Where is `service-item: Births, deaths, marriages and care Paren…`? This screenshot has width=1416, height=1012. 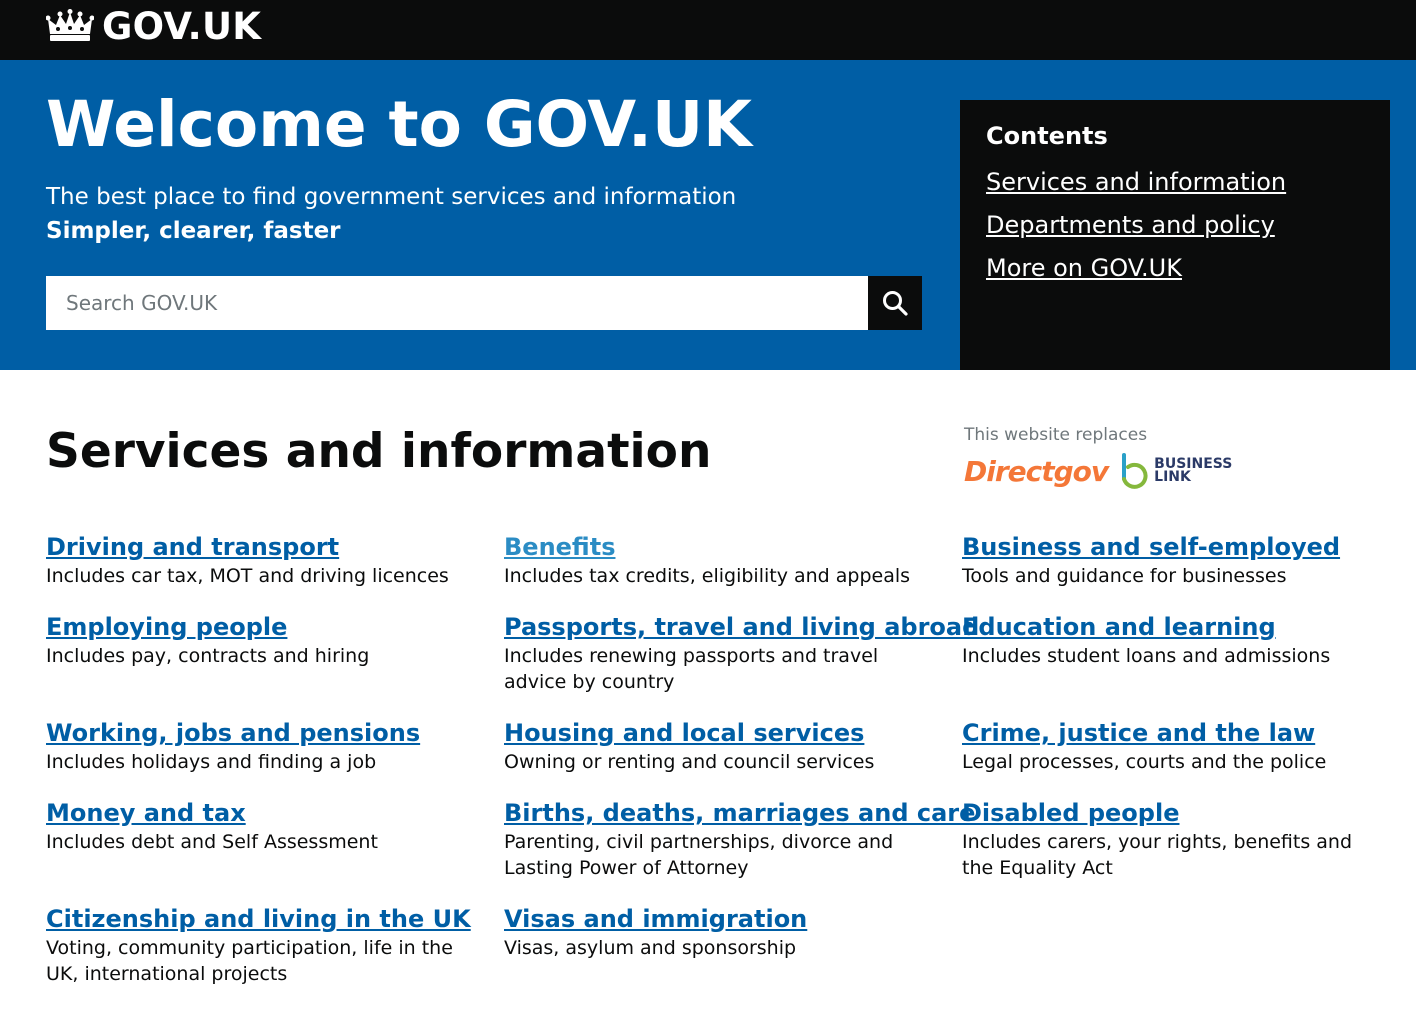
service-item: Births, deaths, marriages and care Paren… is located at coordinates (739, 839).